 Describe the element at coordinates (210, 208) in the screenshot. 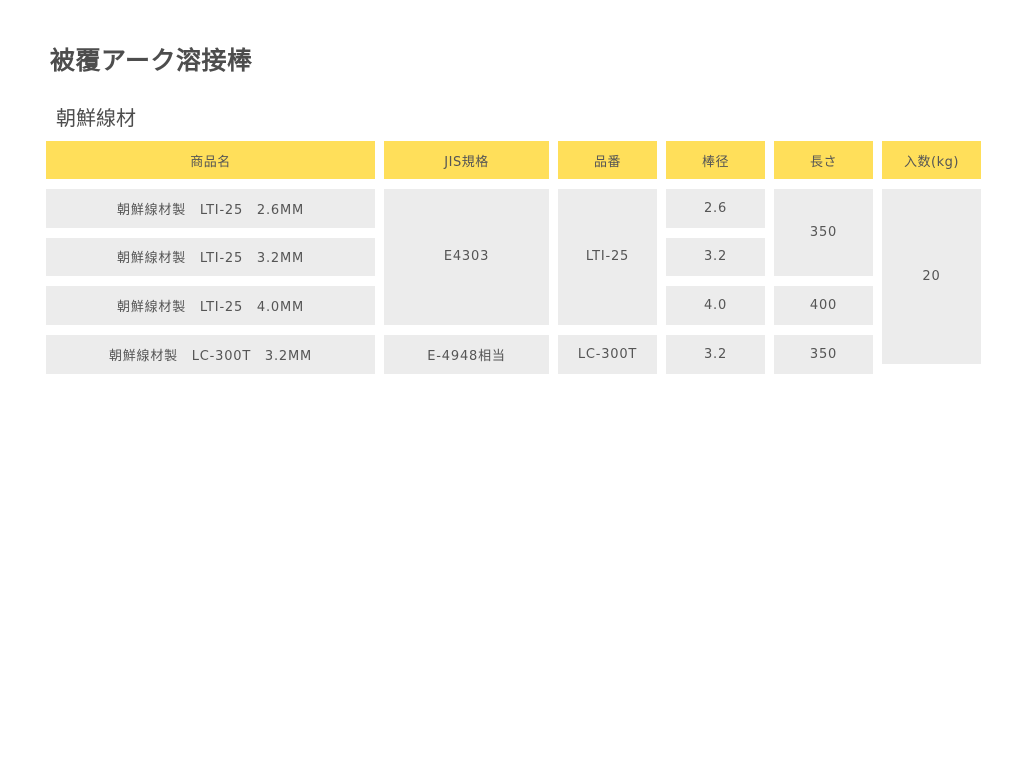

I see `product-name-cell: 朝鮮線材製 LTI-25 2.6MM` at that location.